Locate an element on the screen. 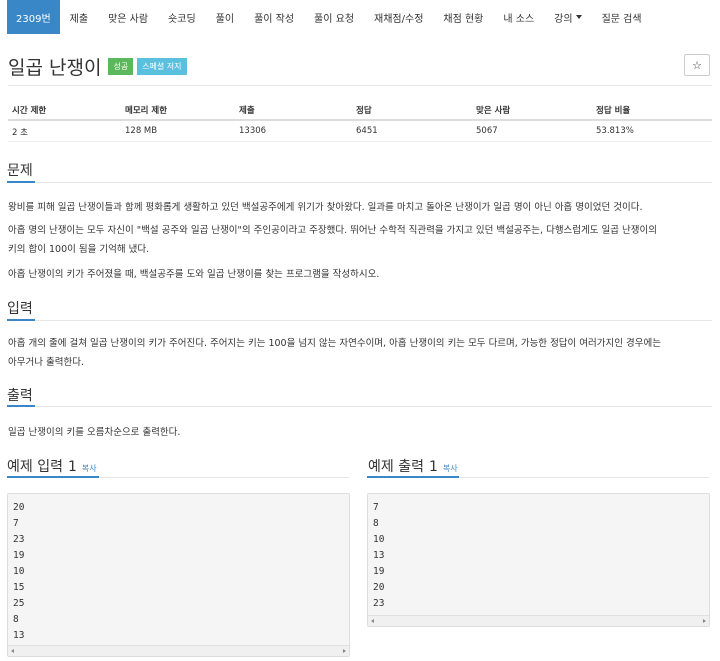 This screenshot has height=661, width=720. sample-output-line: 10 is located at coordinates (379, 539).